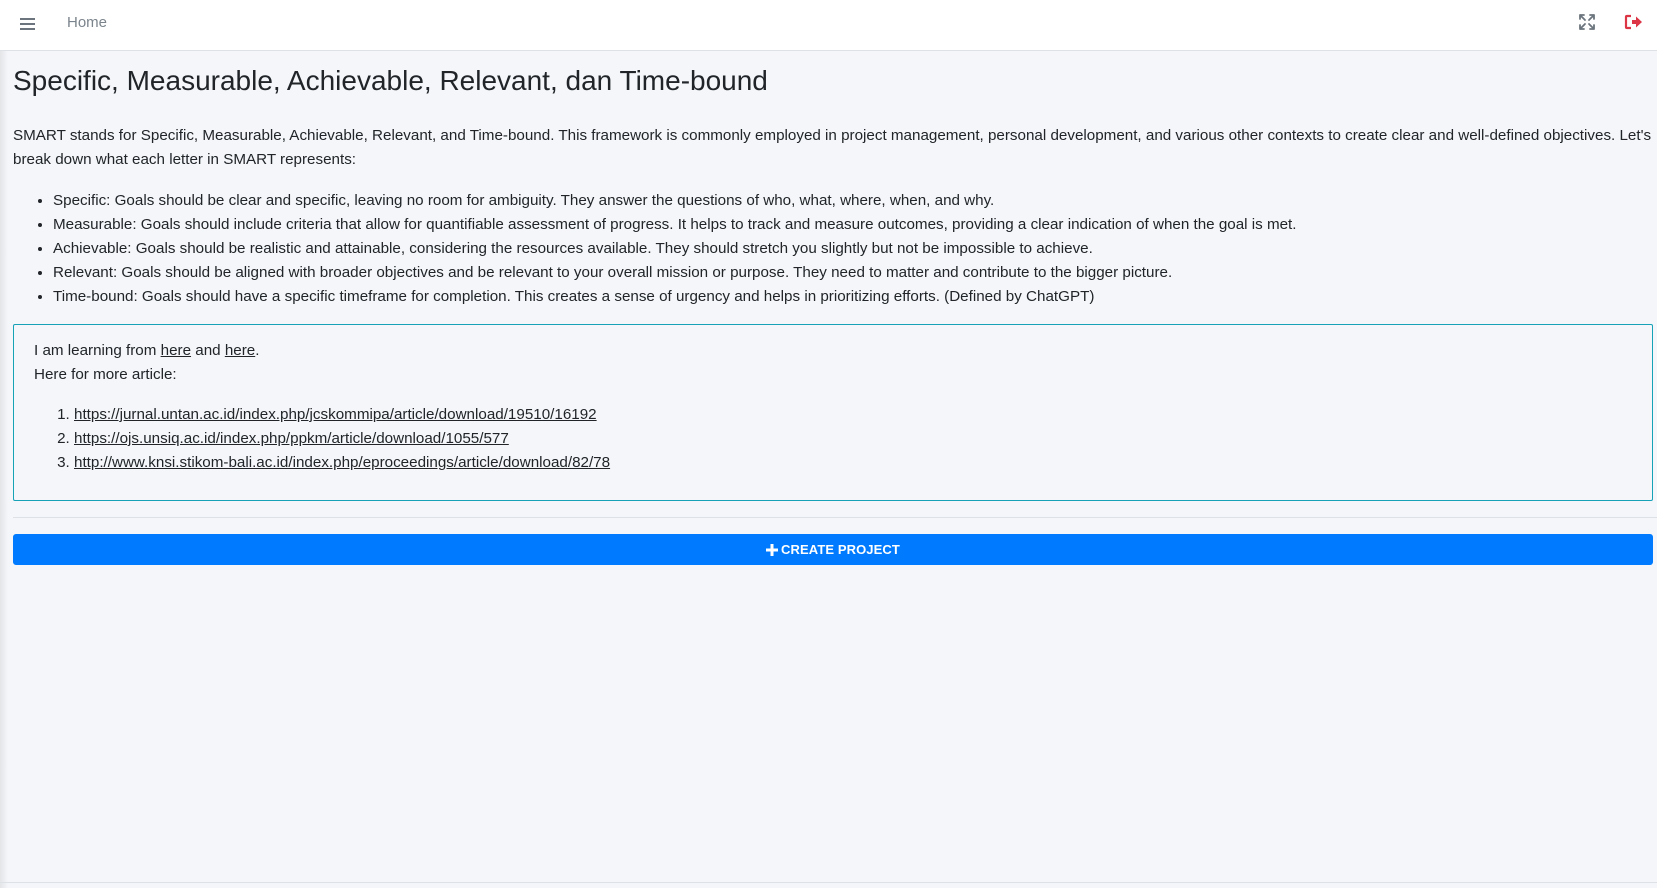 Image resolution: width=1657 pixels, height=888 pixels. What do you see at coordinates (1587, 22) in the screenshot?
I see `expand-icon` at bounding box center [1587, 22].